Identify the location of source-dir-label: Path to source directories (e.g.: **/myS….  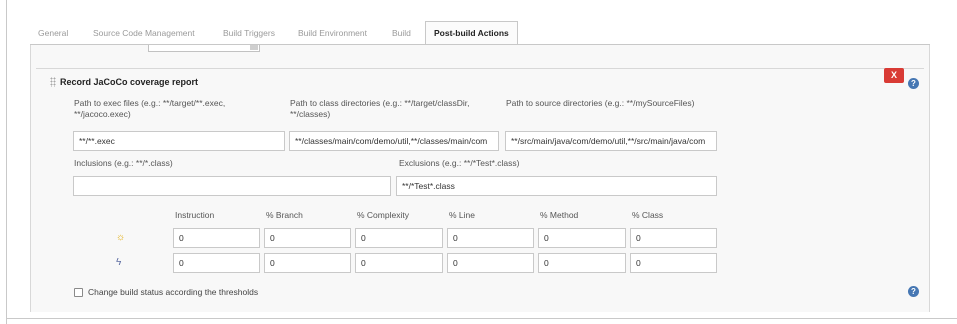
(600, 103).